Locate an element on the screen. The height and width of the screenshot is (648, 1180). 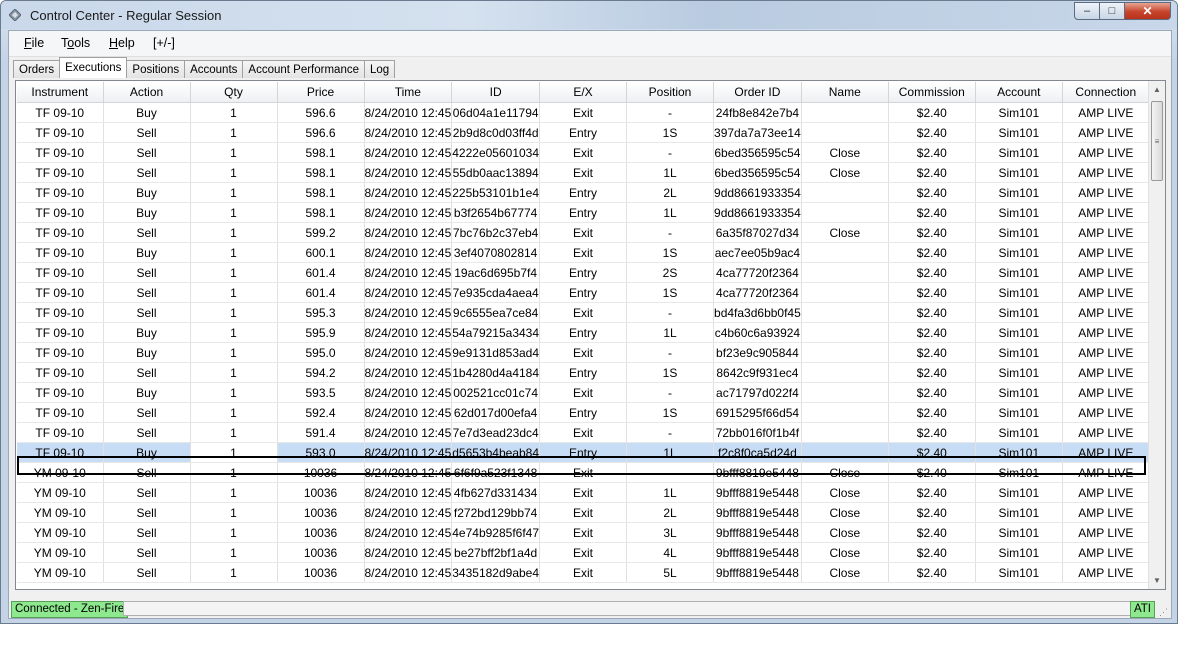
title-bar: Control Center - Regular Session – □ ✕ is located at coordinates (589, 15).